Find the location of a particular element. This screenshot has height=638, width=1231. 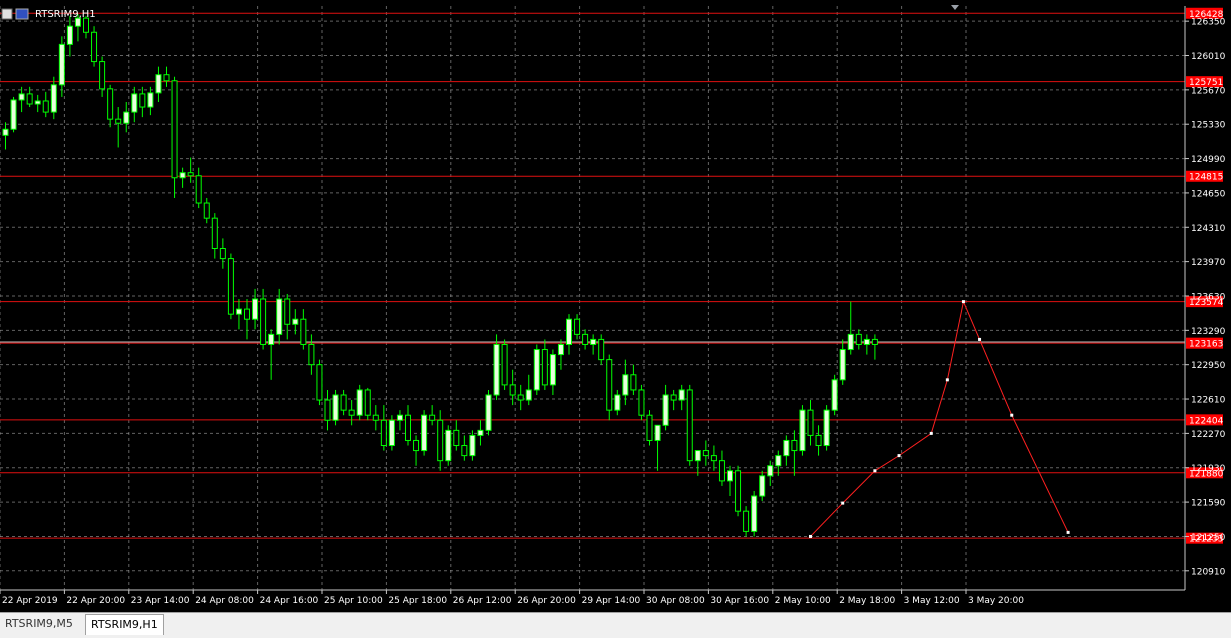

price-tick-label: 123970 is located at coordinates (1208, 263).